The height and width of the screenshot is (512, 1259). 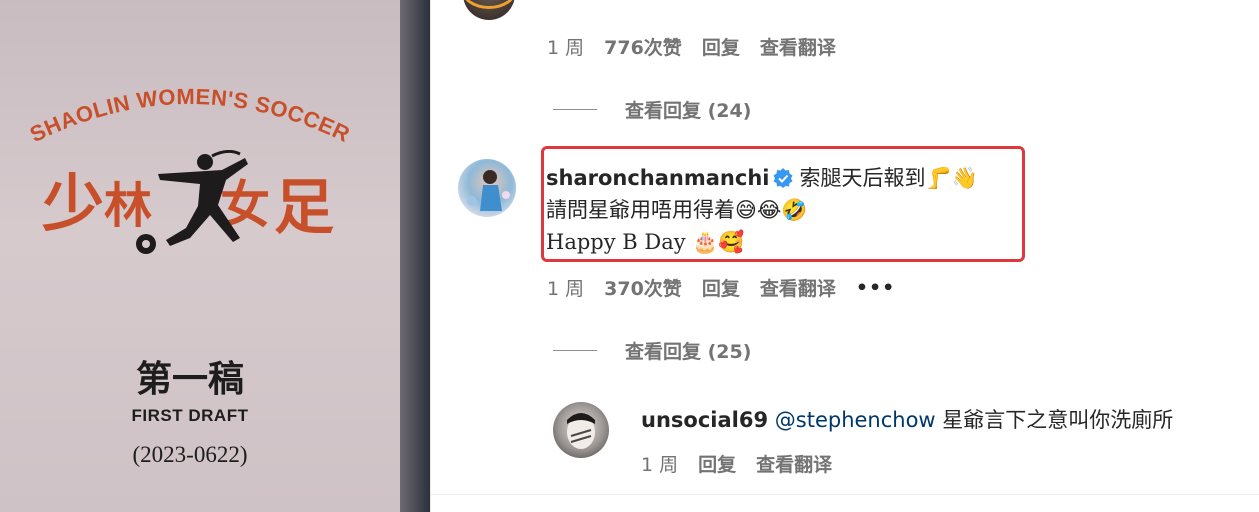 What do you see at coordinates (643, 287) in the screenshot?
I see `likes-count: 370次赞` at bounding box center [643, 287].